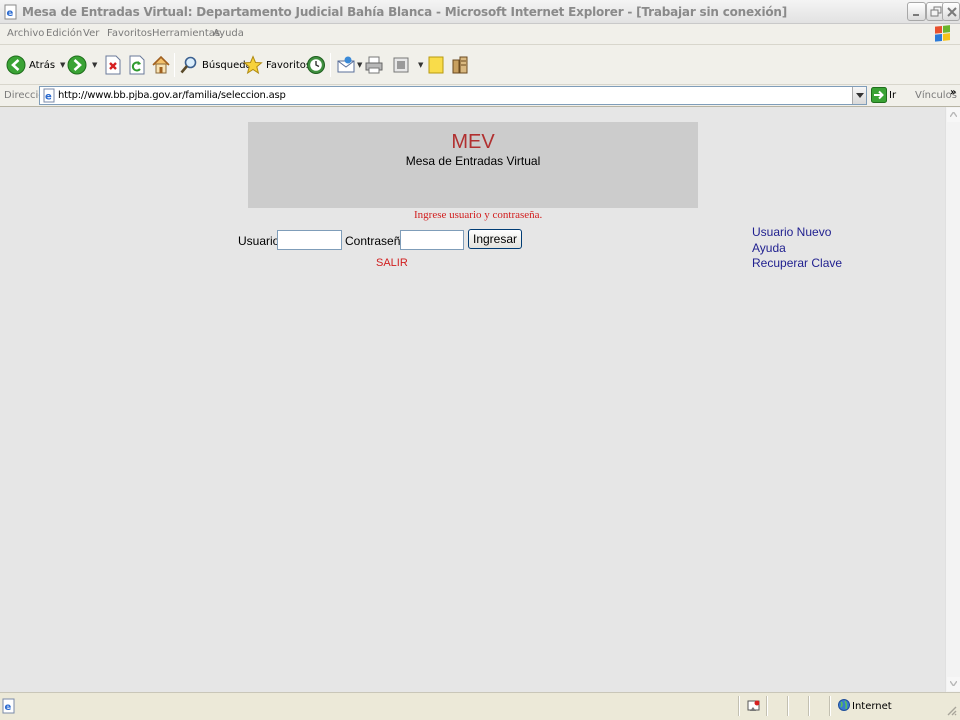  Describe the element at coordinates (953, 115) in the screenshot. I see `scroll-up-icon` at that location.